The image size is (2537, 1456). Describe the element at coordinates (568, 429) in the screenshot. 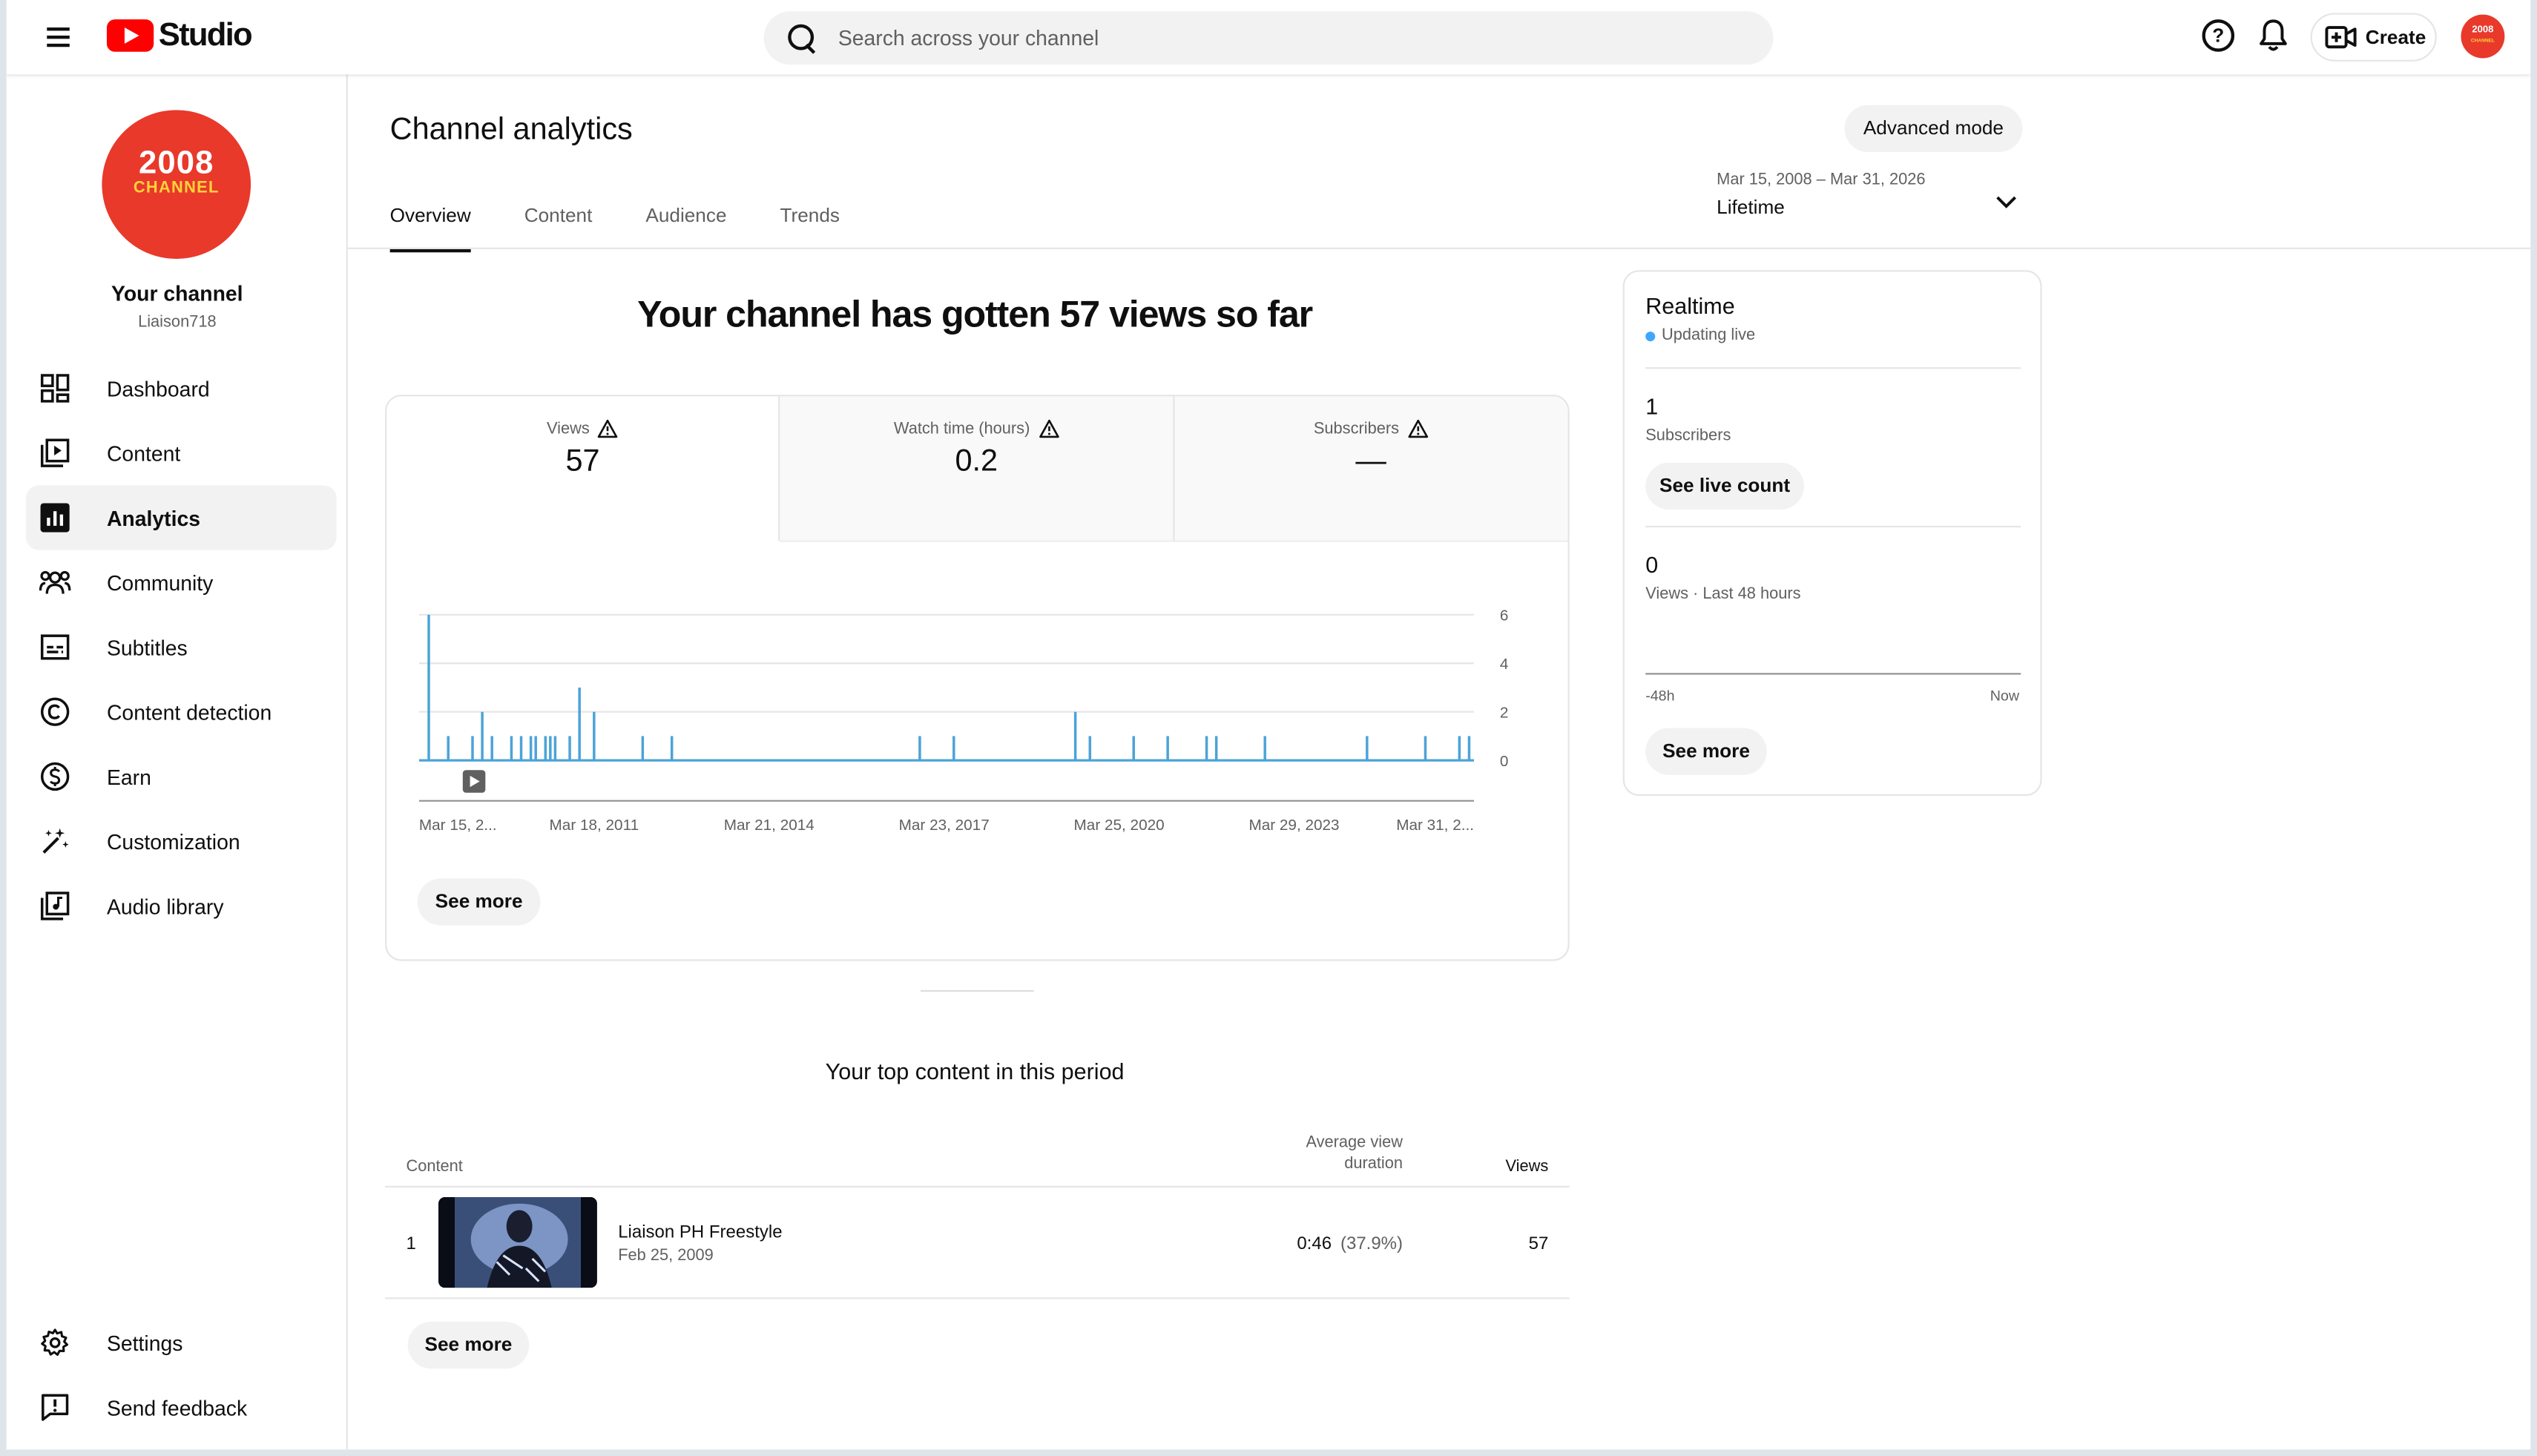

I see `metric-label: Views` at that location.